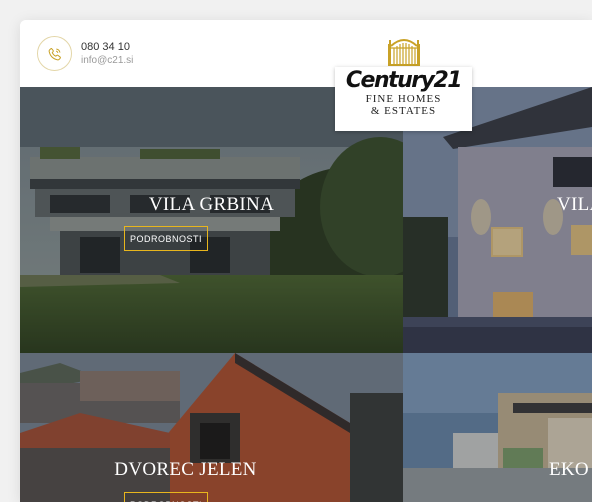 This screenshot has height=502, width=592. What do you see at coordinates (107, 47) in the screenshot?
I see `phone-number: 080 34 10` at bounding box center [107, 47].